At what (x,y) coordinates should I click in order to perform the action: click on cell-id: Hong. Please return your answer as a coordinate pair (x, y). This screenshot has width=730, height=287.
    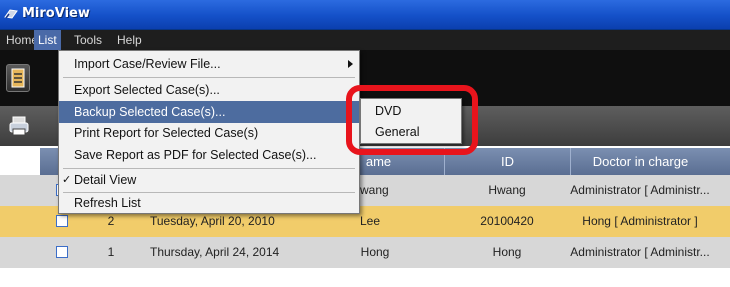
    Looking at the image, I should click on (507, 252).